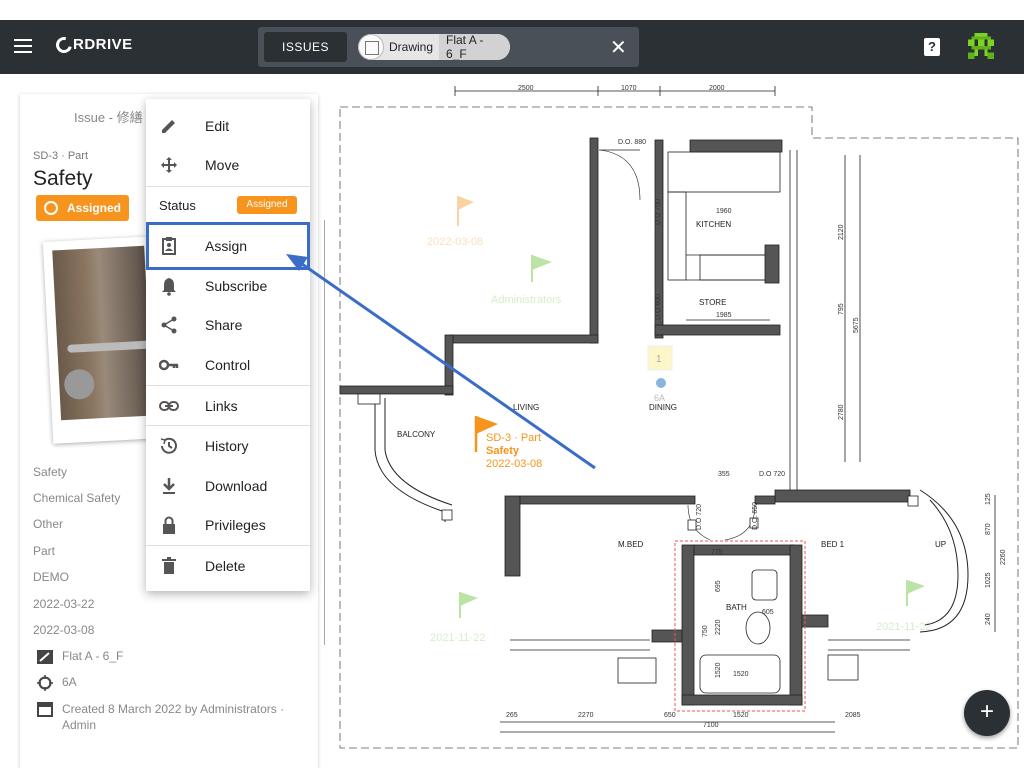 The image size is (1024, 768). Describe the element at coordinates (61, 156) in the screenshot. I see `issue-ref: SD-3 · Part` at that location.